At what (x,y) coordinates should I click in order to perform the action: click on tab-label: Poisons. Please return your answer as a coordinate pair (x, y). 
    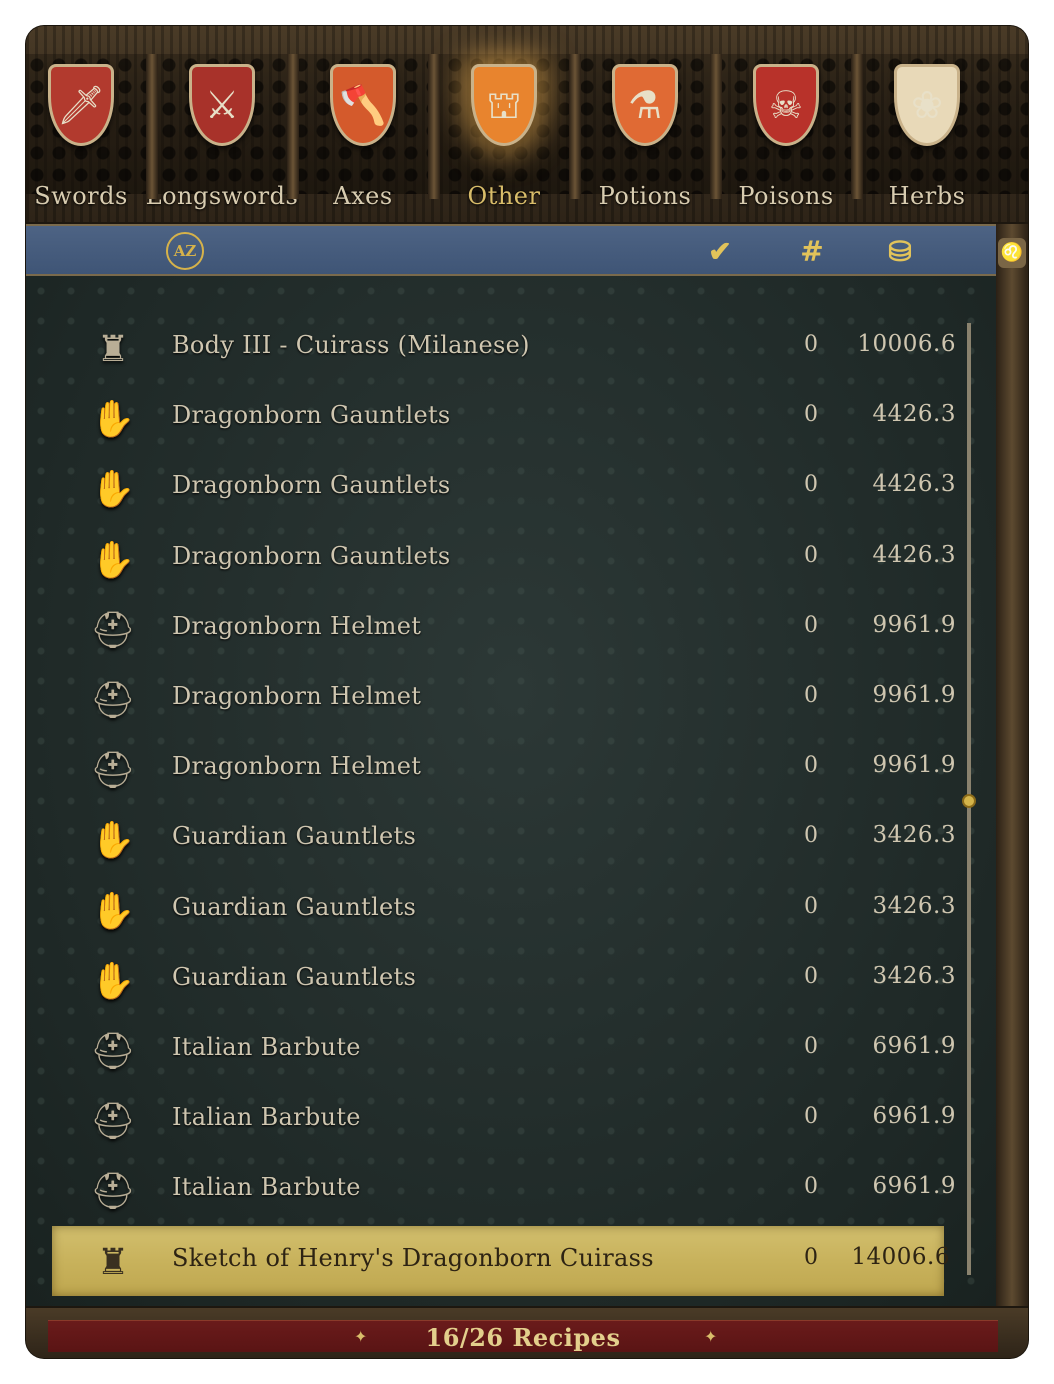
    Looking at the image, I should click on (786, 196).